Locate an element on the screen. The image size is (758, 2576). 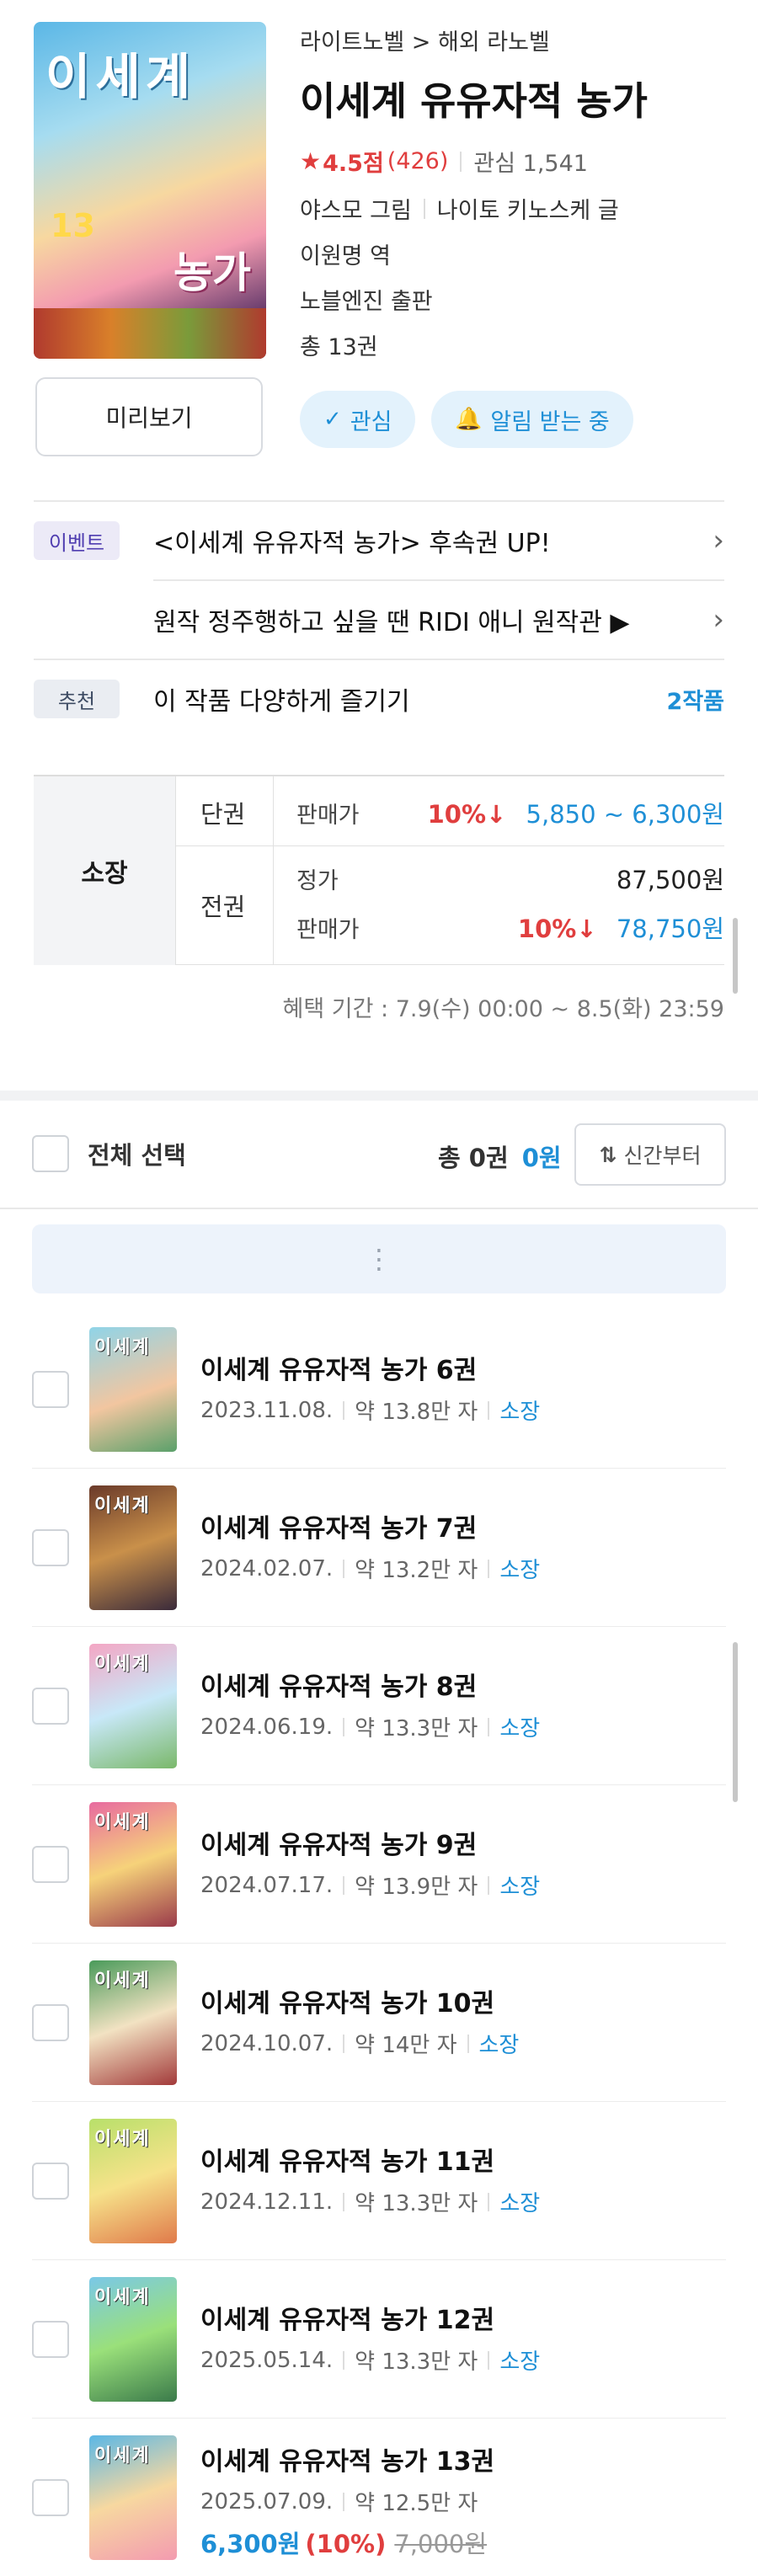
load-more-bar: ⋮ is located at coordinates (379, 1258).